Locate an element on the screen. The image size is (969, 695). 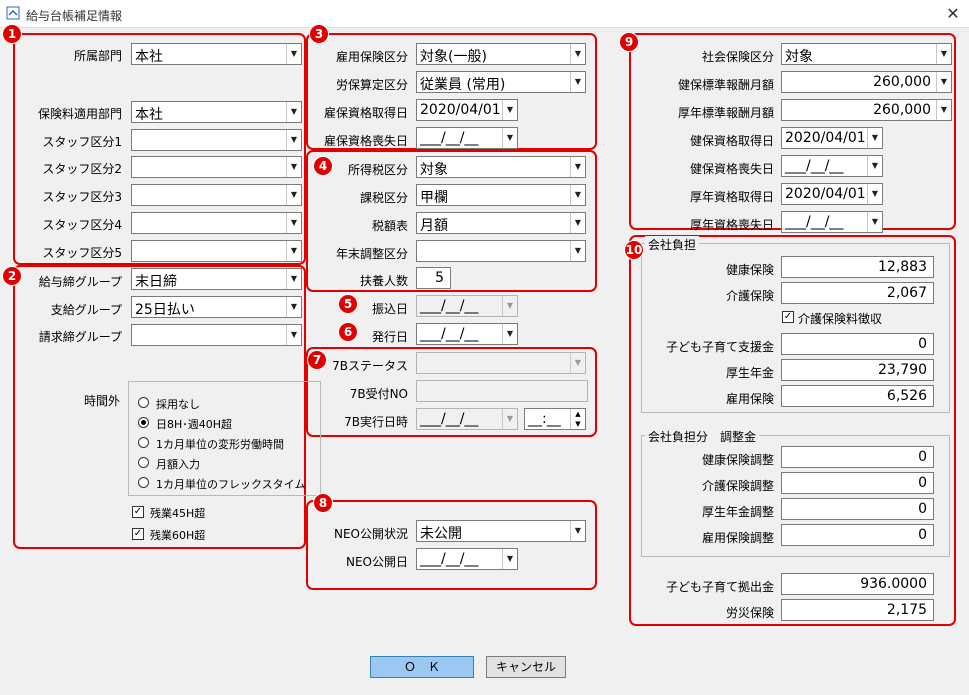
badge-1: 1 is located at coordinates (12, 34).